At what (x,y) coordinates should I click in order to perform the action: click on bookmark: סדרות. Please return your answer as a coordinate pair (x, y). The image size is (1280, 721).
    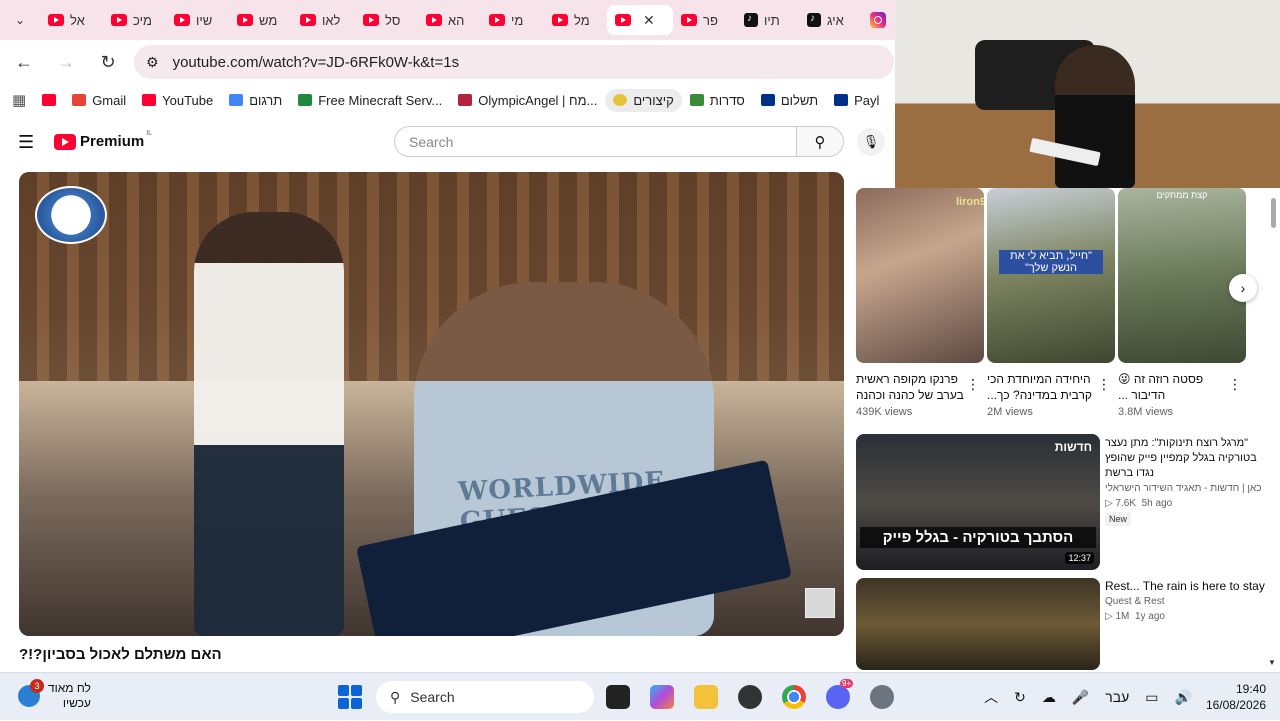
    Looking at the image, I should click on (717, 100).